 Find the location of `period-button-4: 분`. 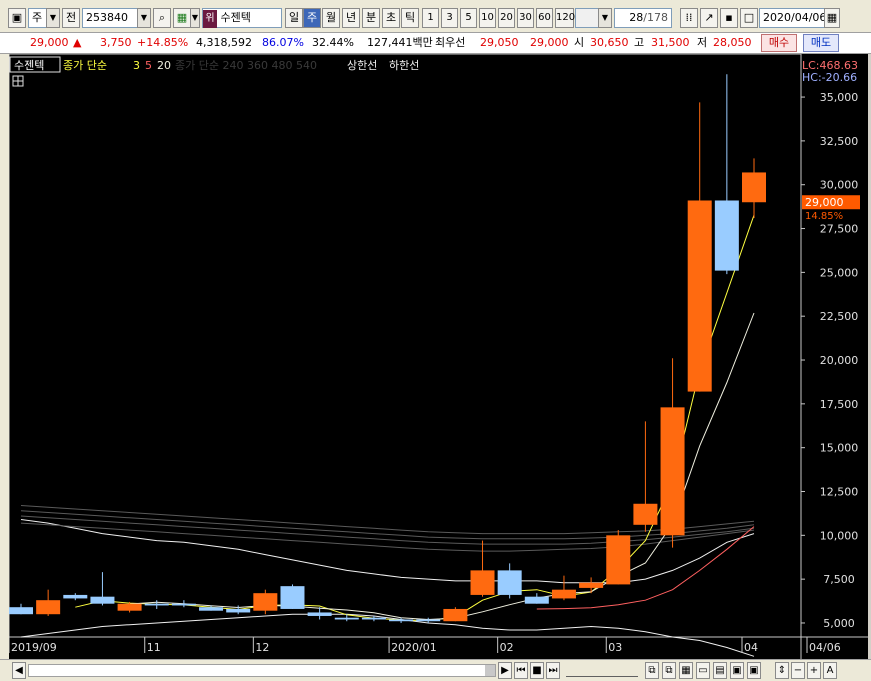

period-button-4: 분 is located at coordinates (371, 18).